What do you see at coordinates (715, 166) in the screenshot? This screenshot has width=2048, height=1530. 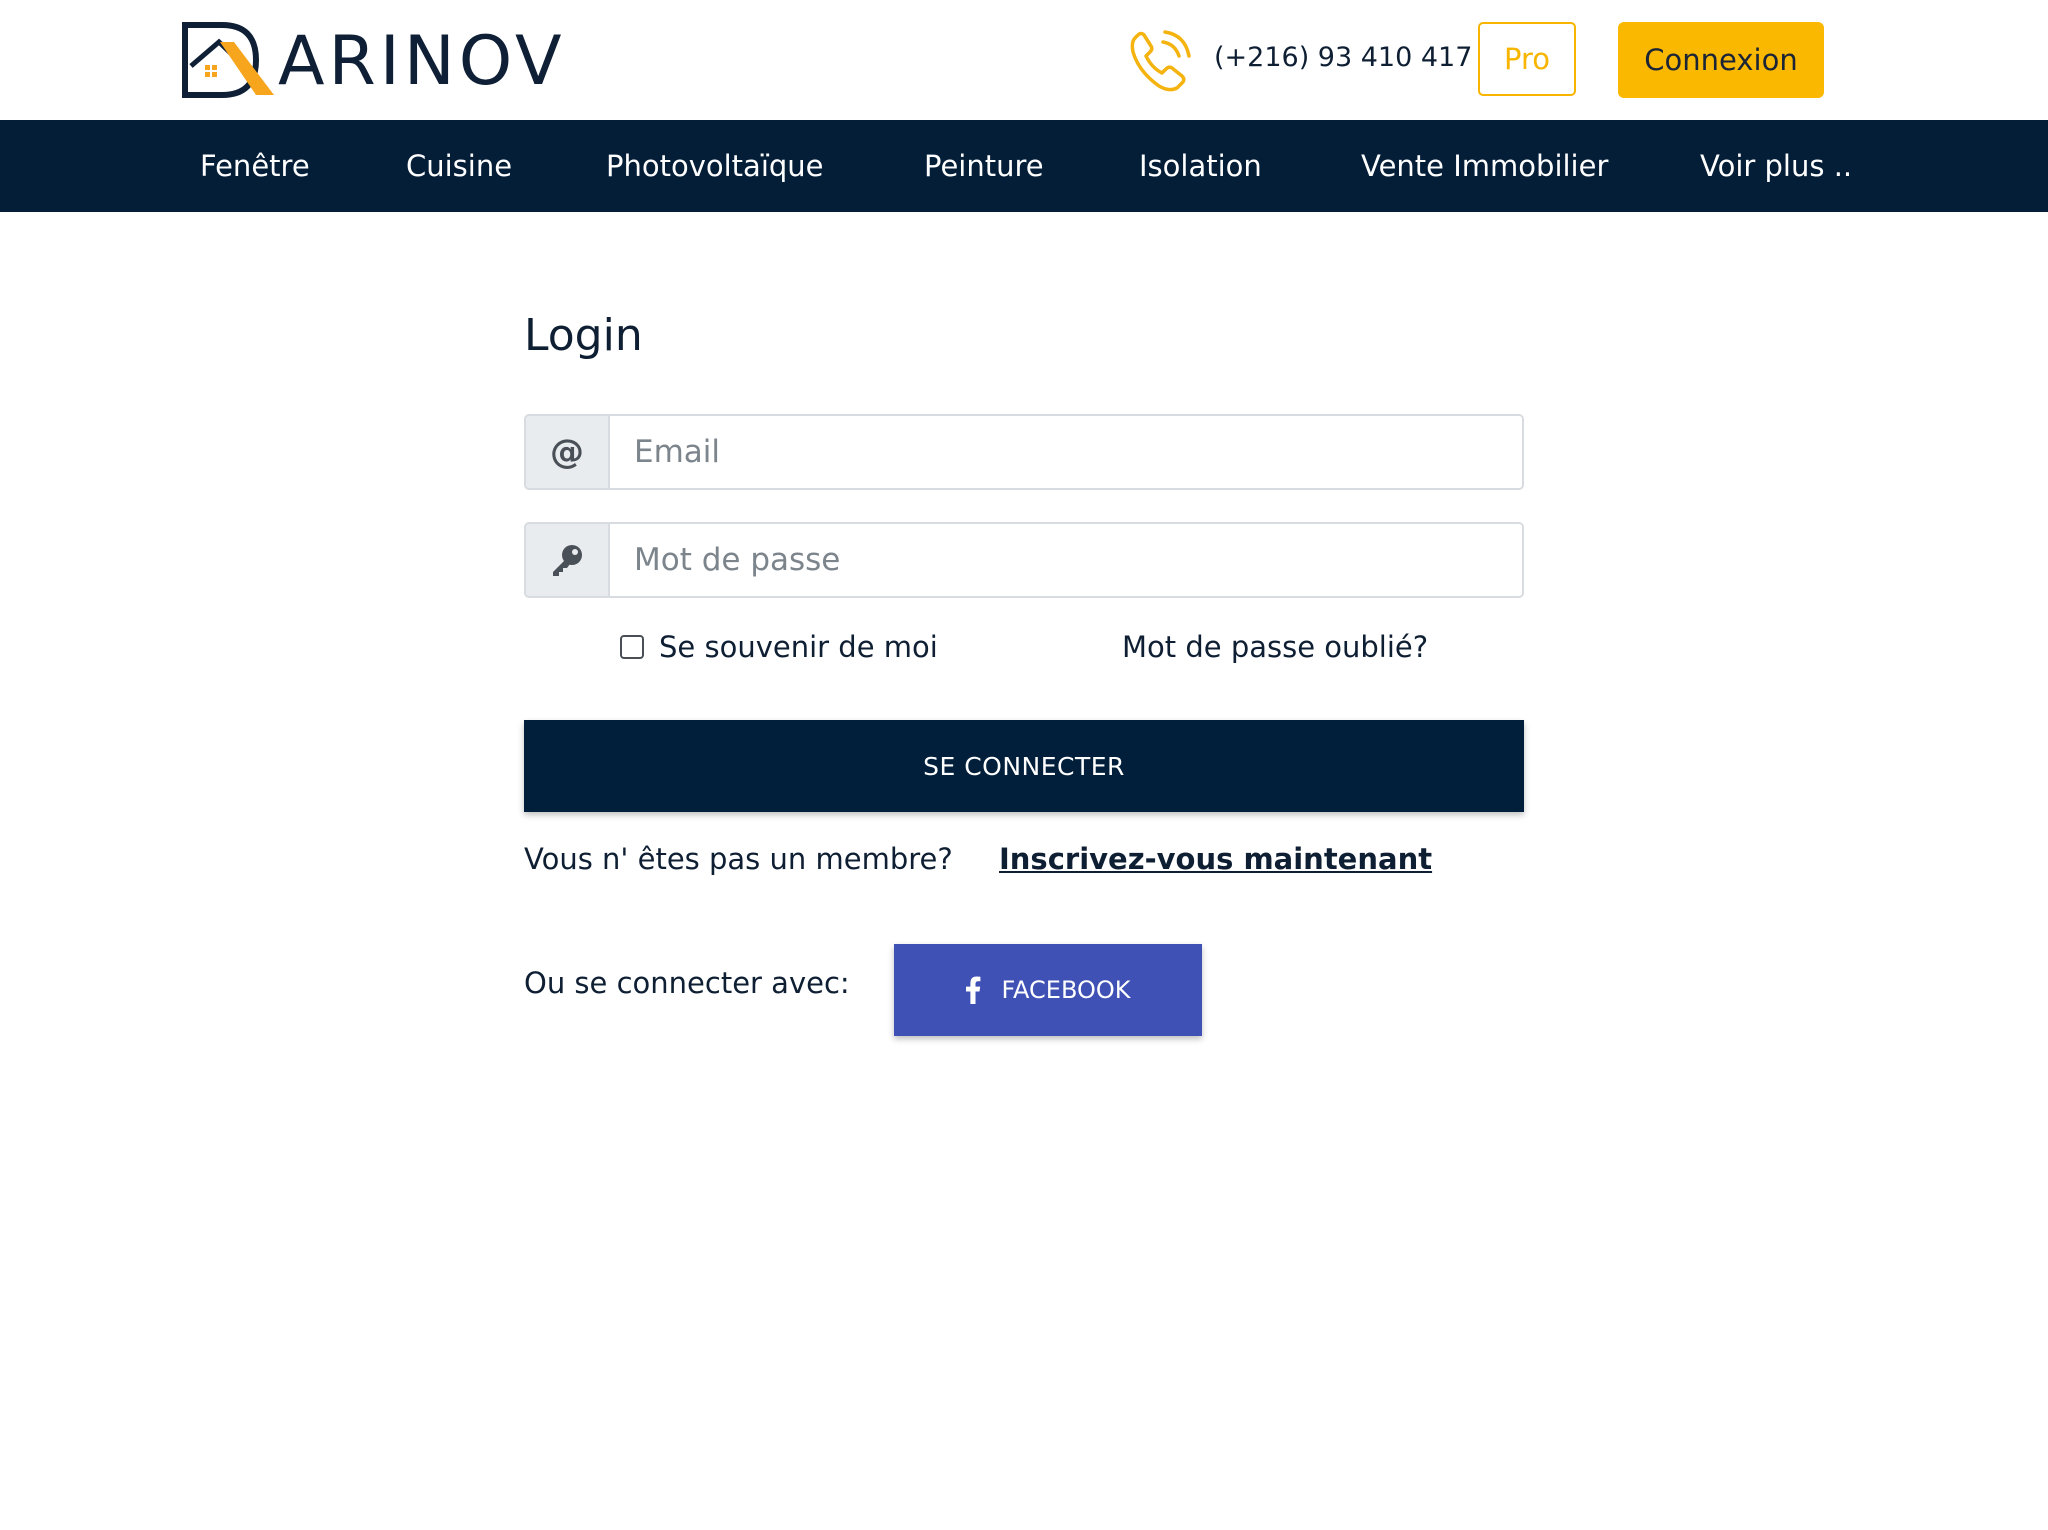 I see `nav-item-photovoltaique: Photovoltaïque` at bounding box center [715, 166].